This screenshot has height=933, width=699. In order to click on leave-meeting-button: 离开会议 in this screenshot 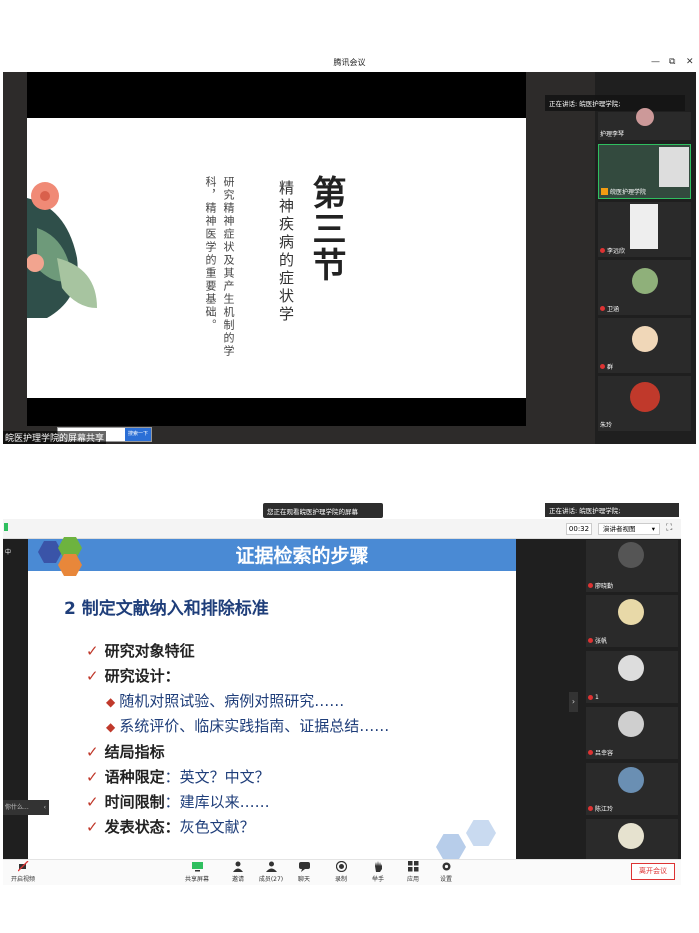, I will do `click(653, 871)`.